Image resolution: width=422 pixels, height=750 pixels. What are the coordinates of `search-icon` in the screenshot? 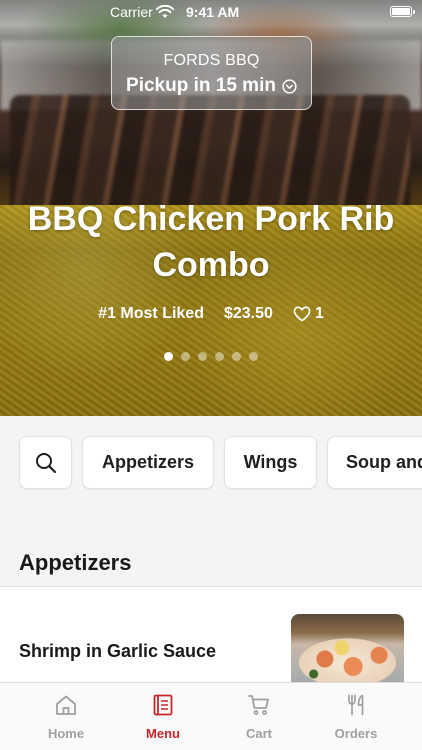 It's located at (45, 462).